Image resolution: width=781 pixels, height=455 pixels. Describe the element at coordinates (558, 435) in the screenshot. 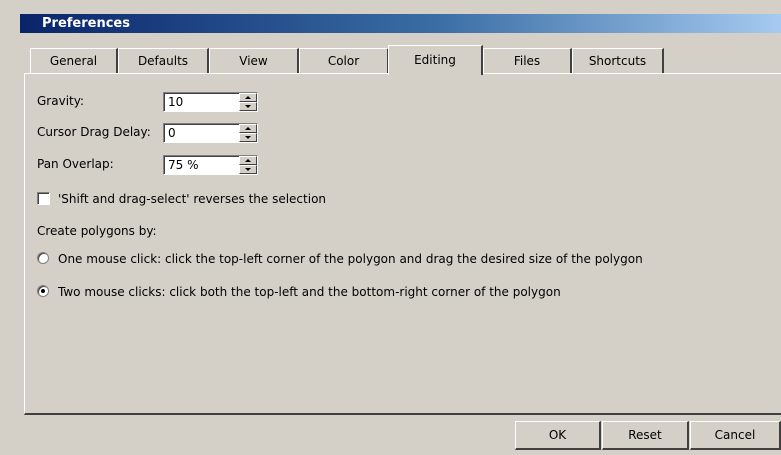

I see `ok-button: OK` at that location.